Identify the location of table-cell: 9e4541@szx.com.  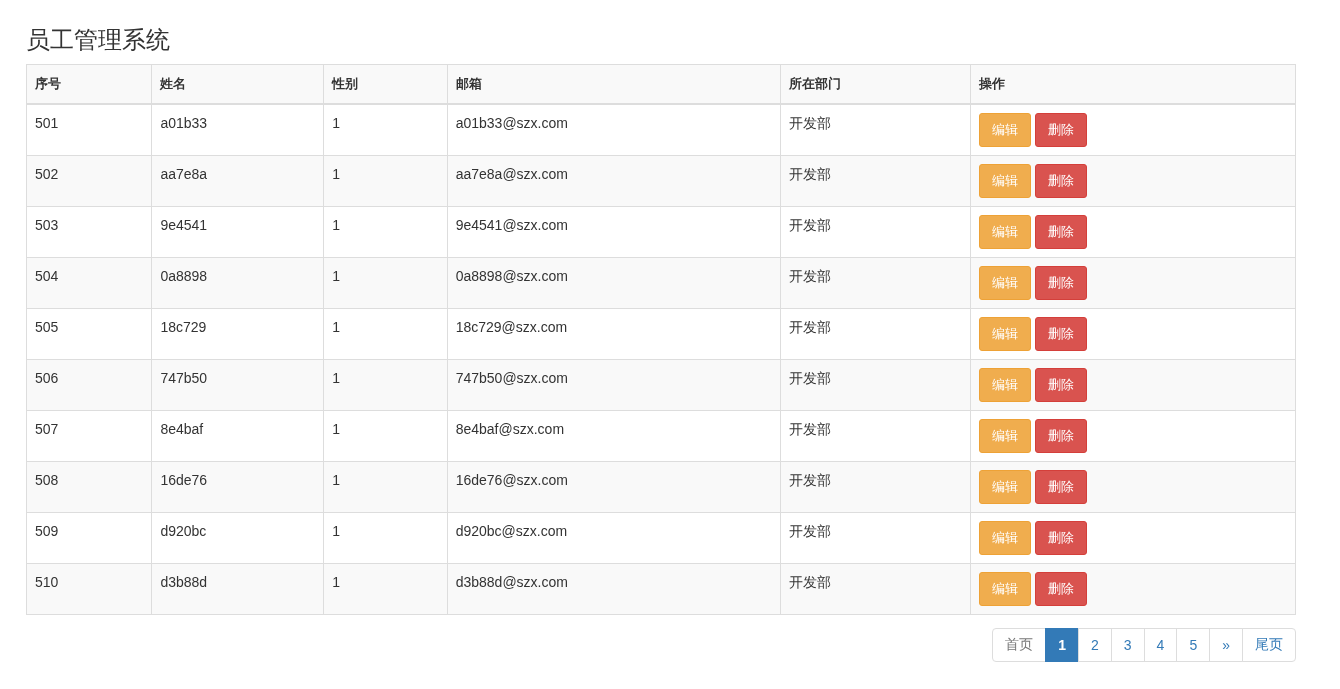
(511, 225).